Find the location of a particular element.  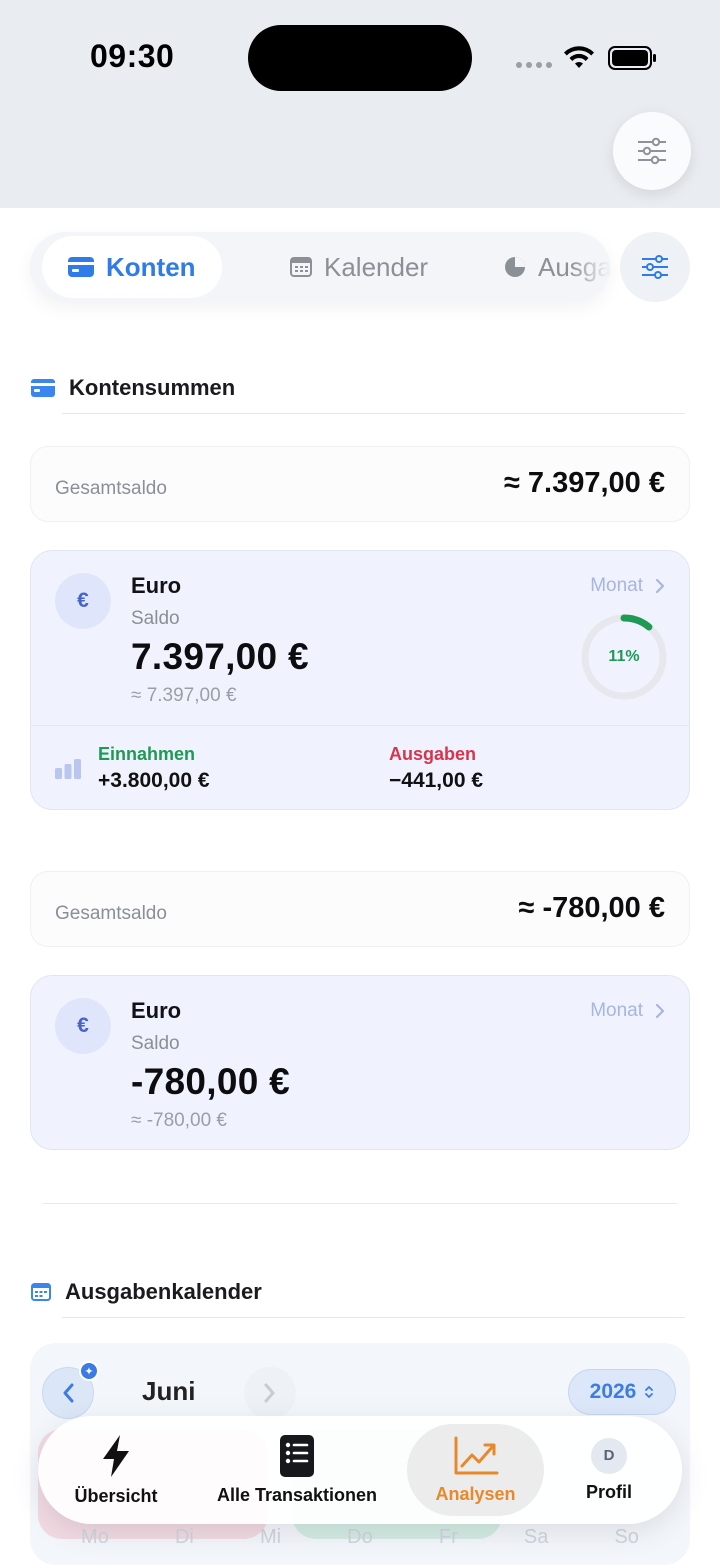

expense-summary: Ausgaben −441,00 € is located at coordinates (436, 768).